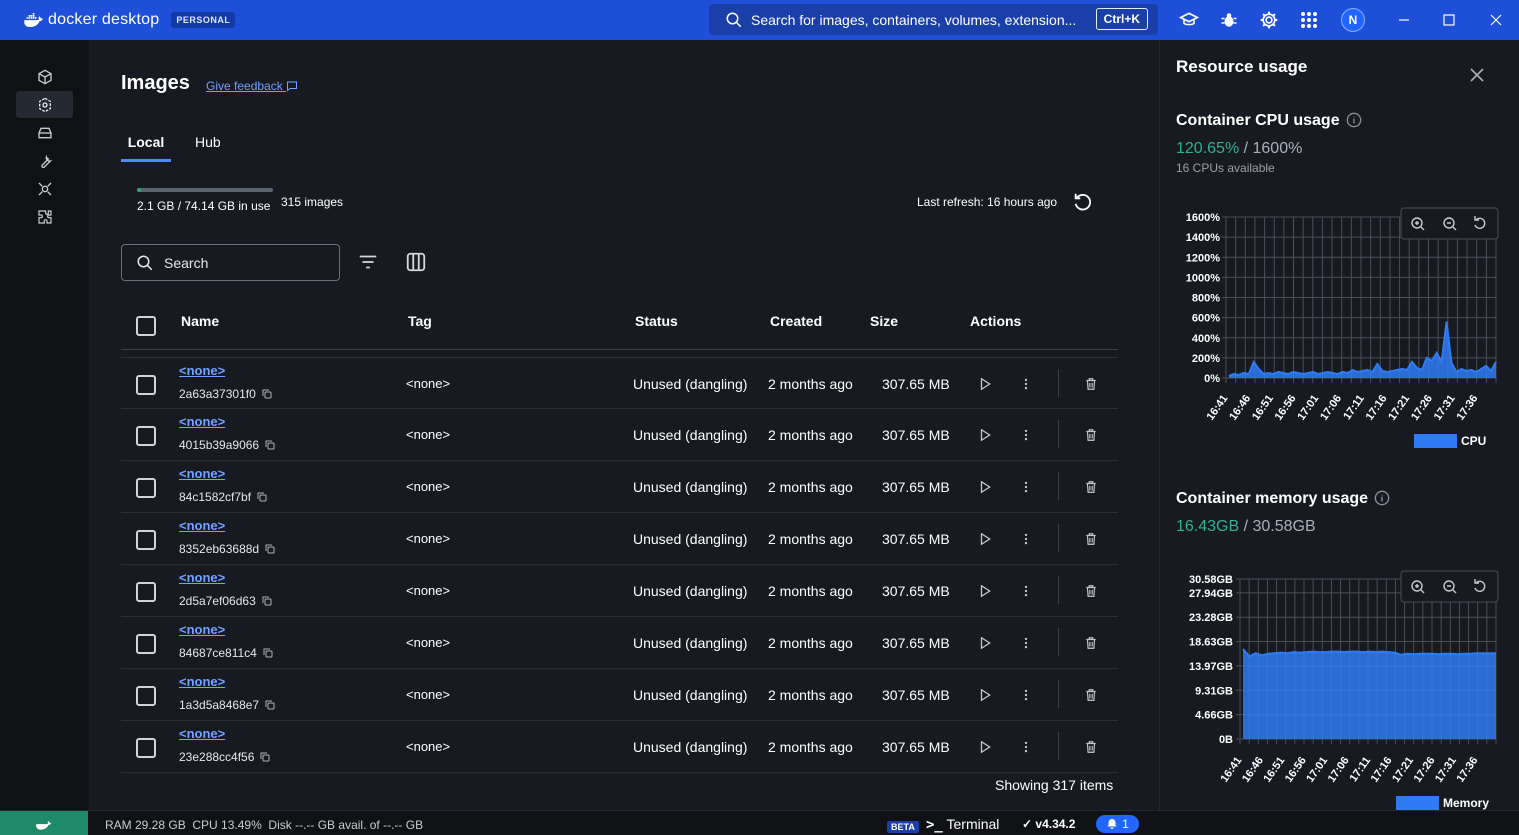 This screenshot has height=835, width=1519. Describe the element at coordinates (1229, 20) in the screenshot. I see `troubleshoot-bug-icon` at that location.